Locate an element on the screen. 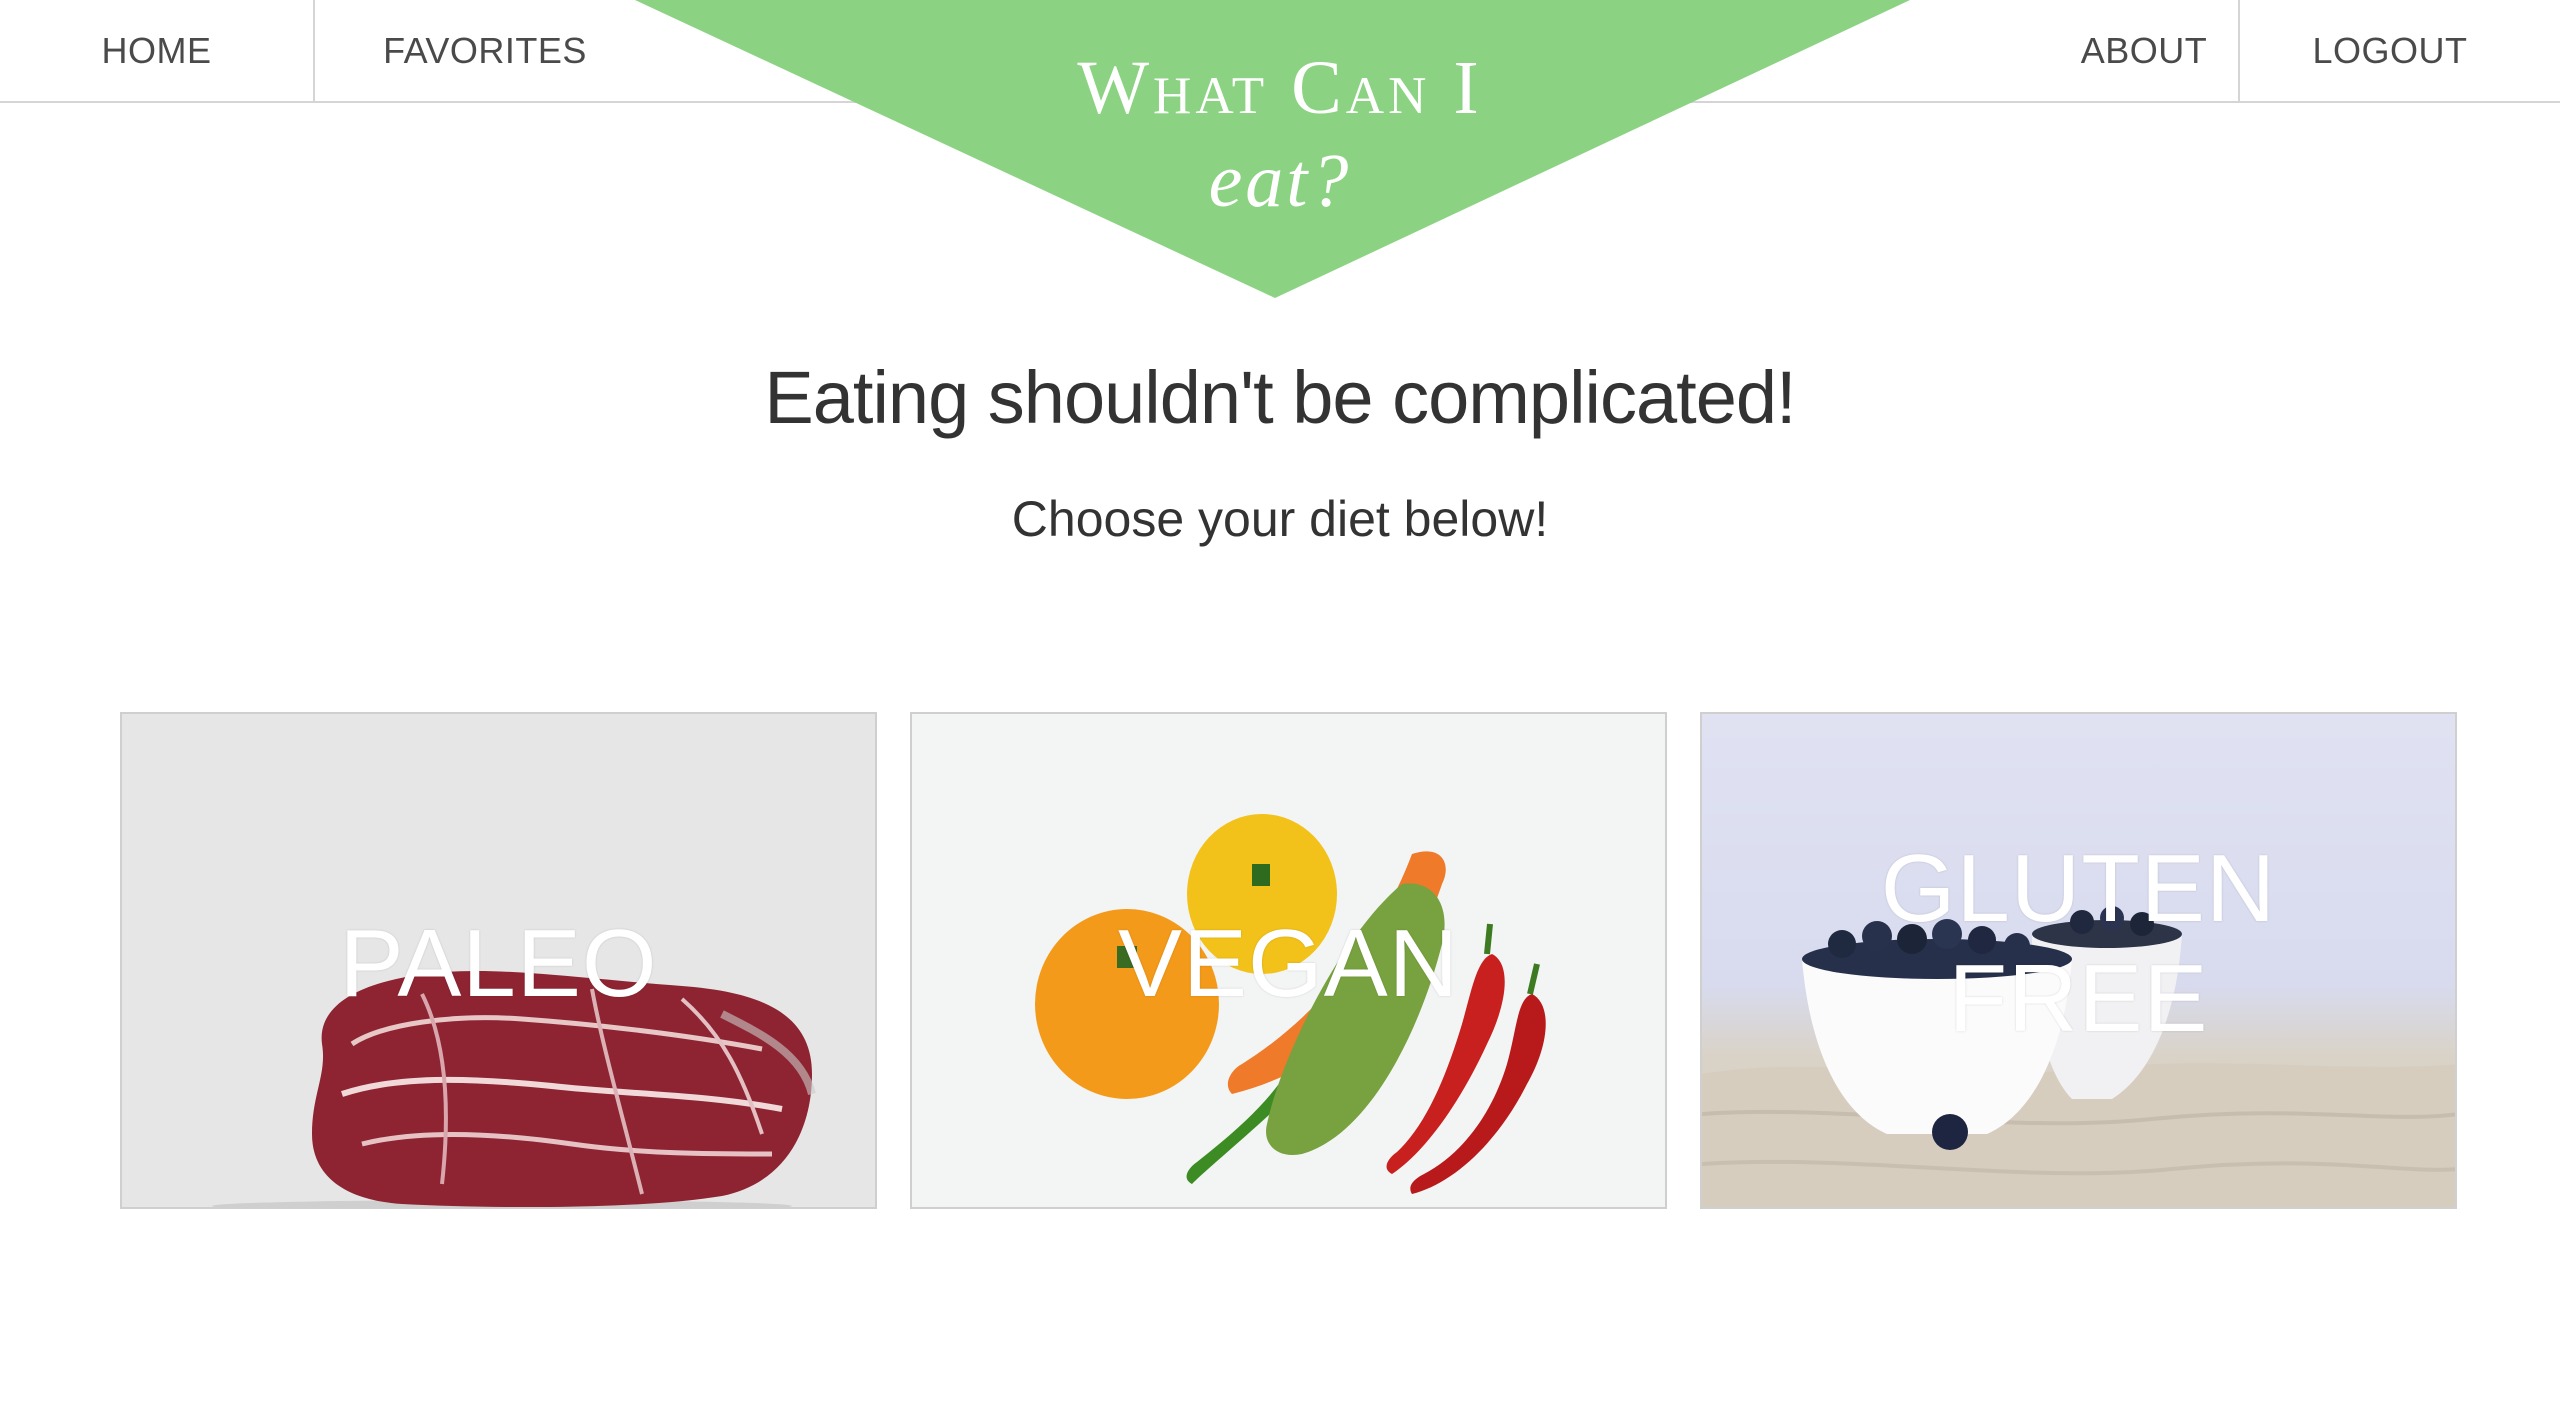 This screenshot has height=1406, width=2560. nav-about-link: ABOUT is located at coordinates (2145, 50).